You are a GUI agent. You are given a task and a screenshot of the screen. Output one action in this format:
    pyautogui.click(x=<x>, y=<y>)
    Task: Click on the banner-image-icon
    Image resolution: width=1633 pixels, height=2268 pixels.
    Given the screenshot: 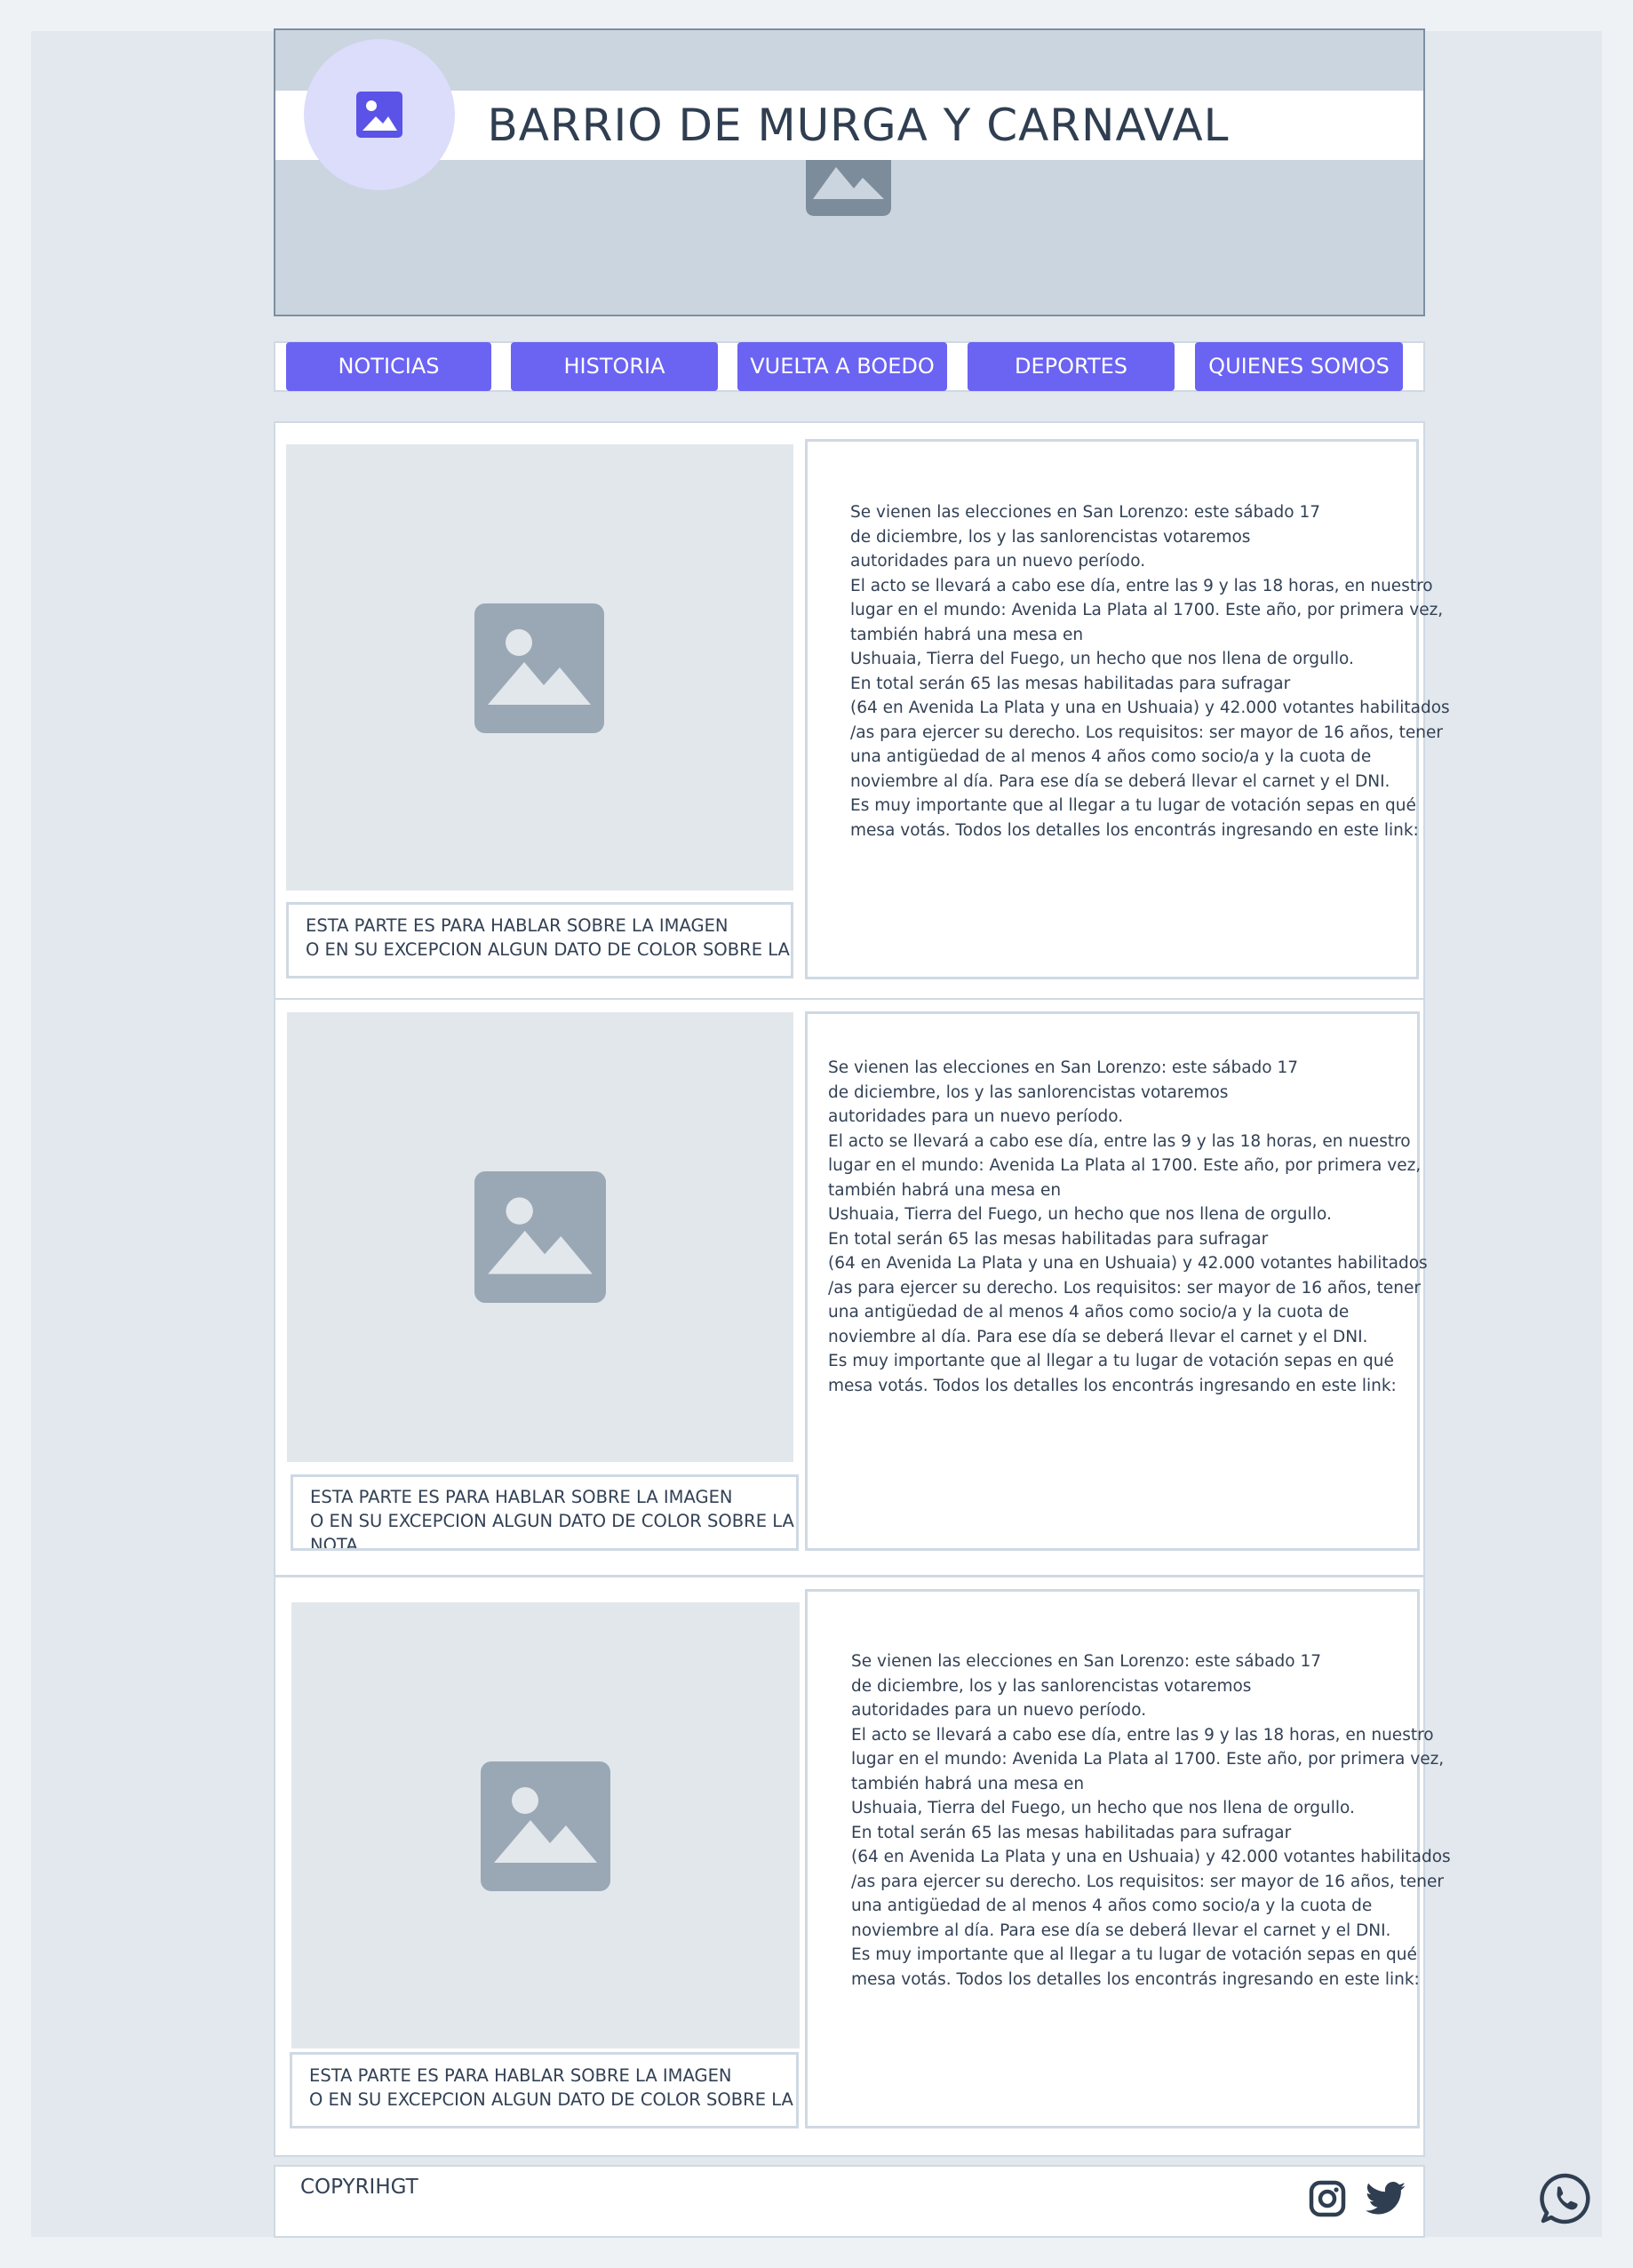 What is the action you would take?
    pyautogui.click(x=848, y=187)
    